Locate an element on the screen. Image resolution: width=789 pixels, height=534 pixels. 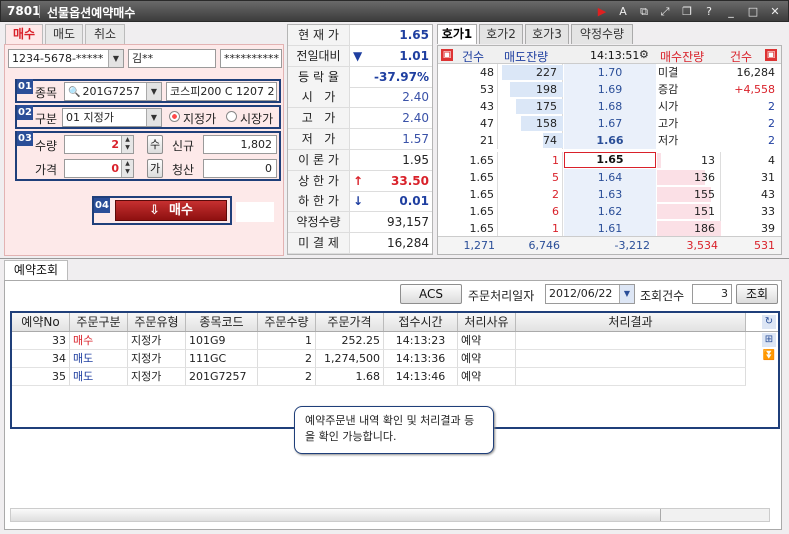
pin-right-icon: ▣ is located at coordinates (771, 55).